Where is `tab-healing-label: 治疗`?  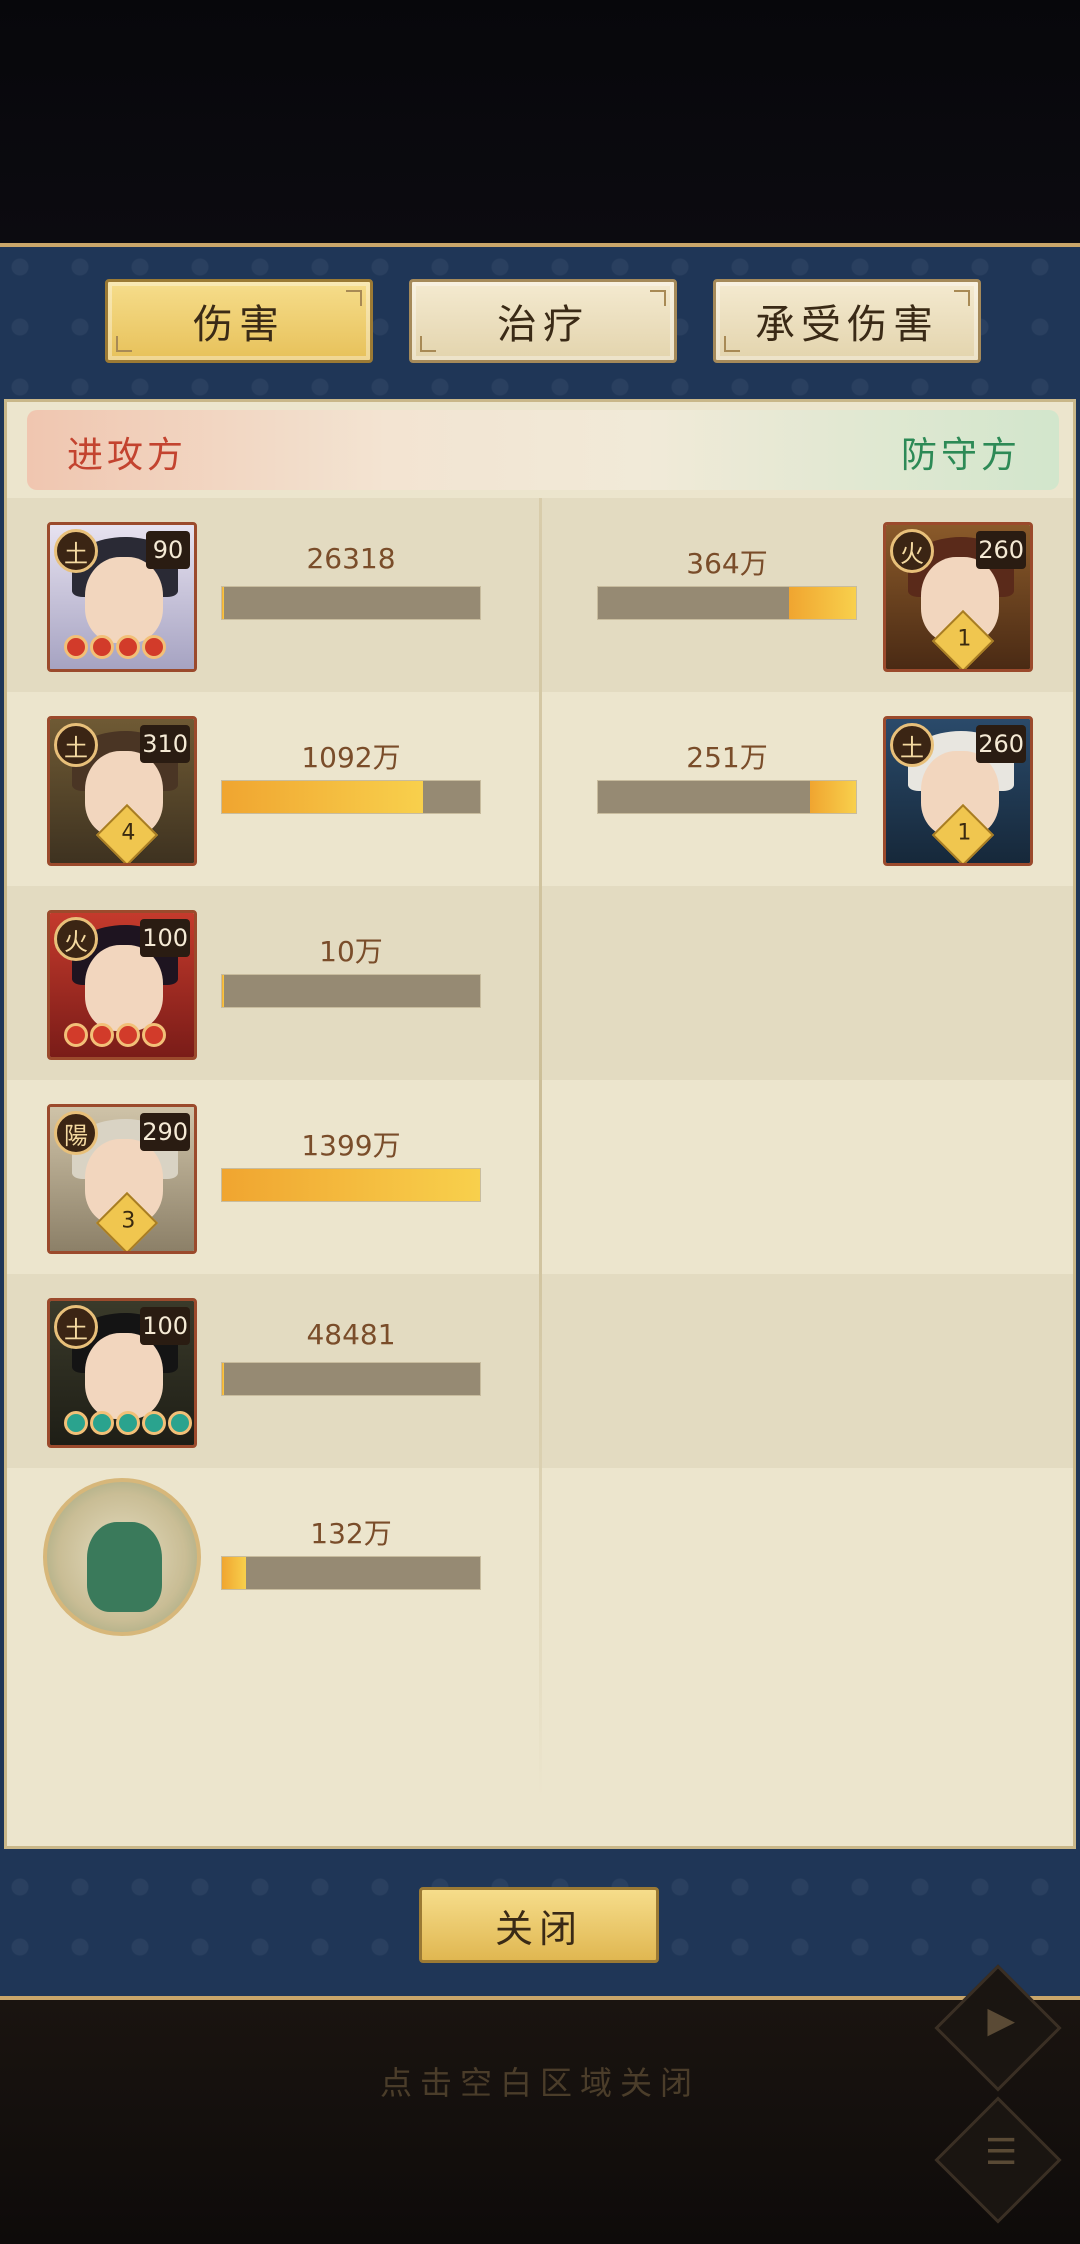
tab-healing-label: 治疗 is located at coordinates (543, 325).